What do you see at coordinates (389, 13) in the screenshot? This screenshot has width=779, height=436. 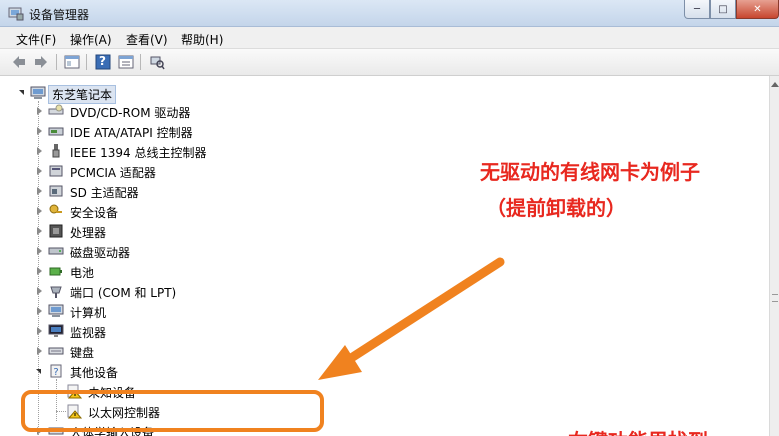 I see `title-bar: 设备管理器 ─ □ ✕` at bounding box center [389, 13].